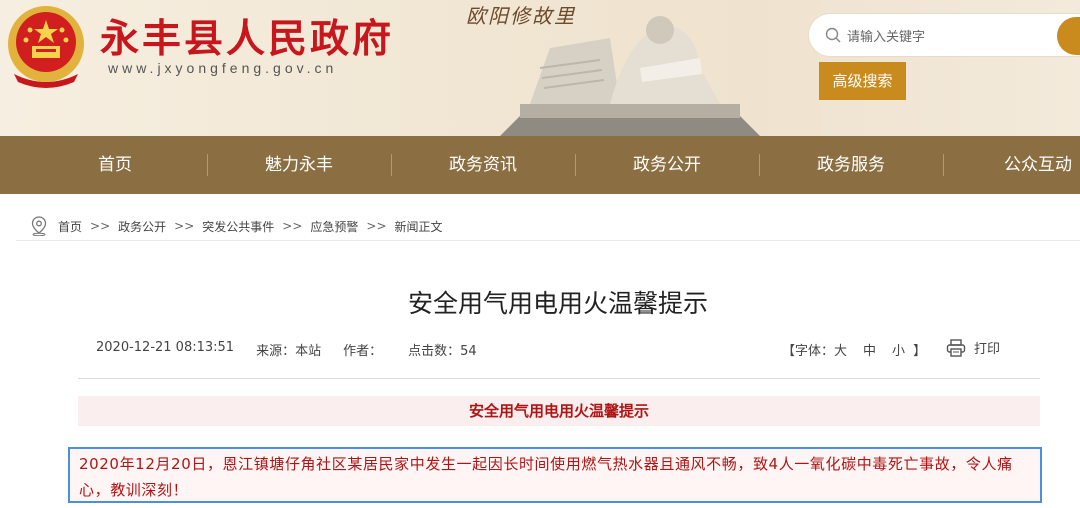 This screenshot has height=508, width=1080. I want to click on font-size-prefix: 【字体：, so click(808, 351).